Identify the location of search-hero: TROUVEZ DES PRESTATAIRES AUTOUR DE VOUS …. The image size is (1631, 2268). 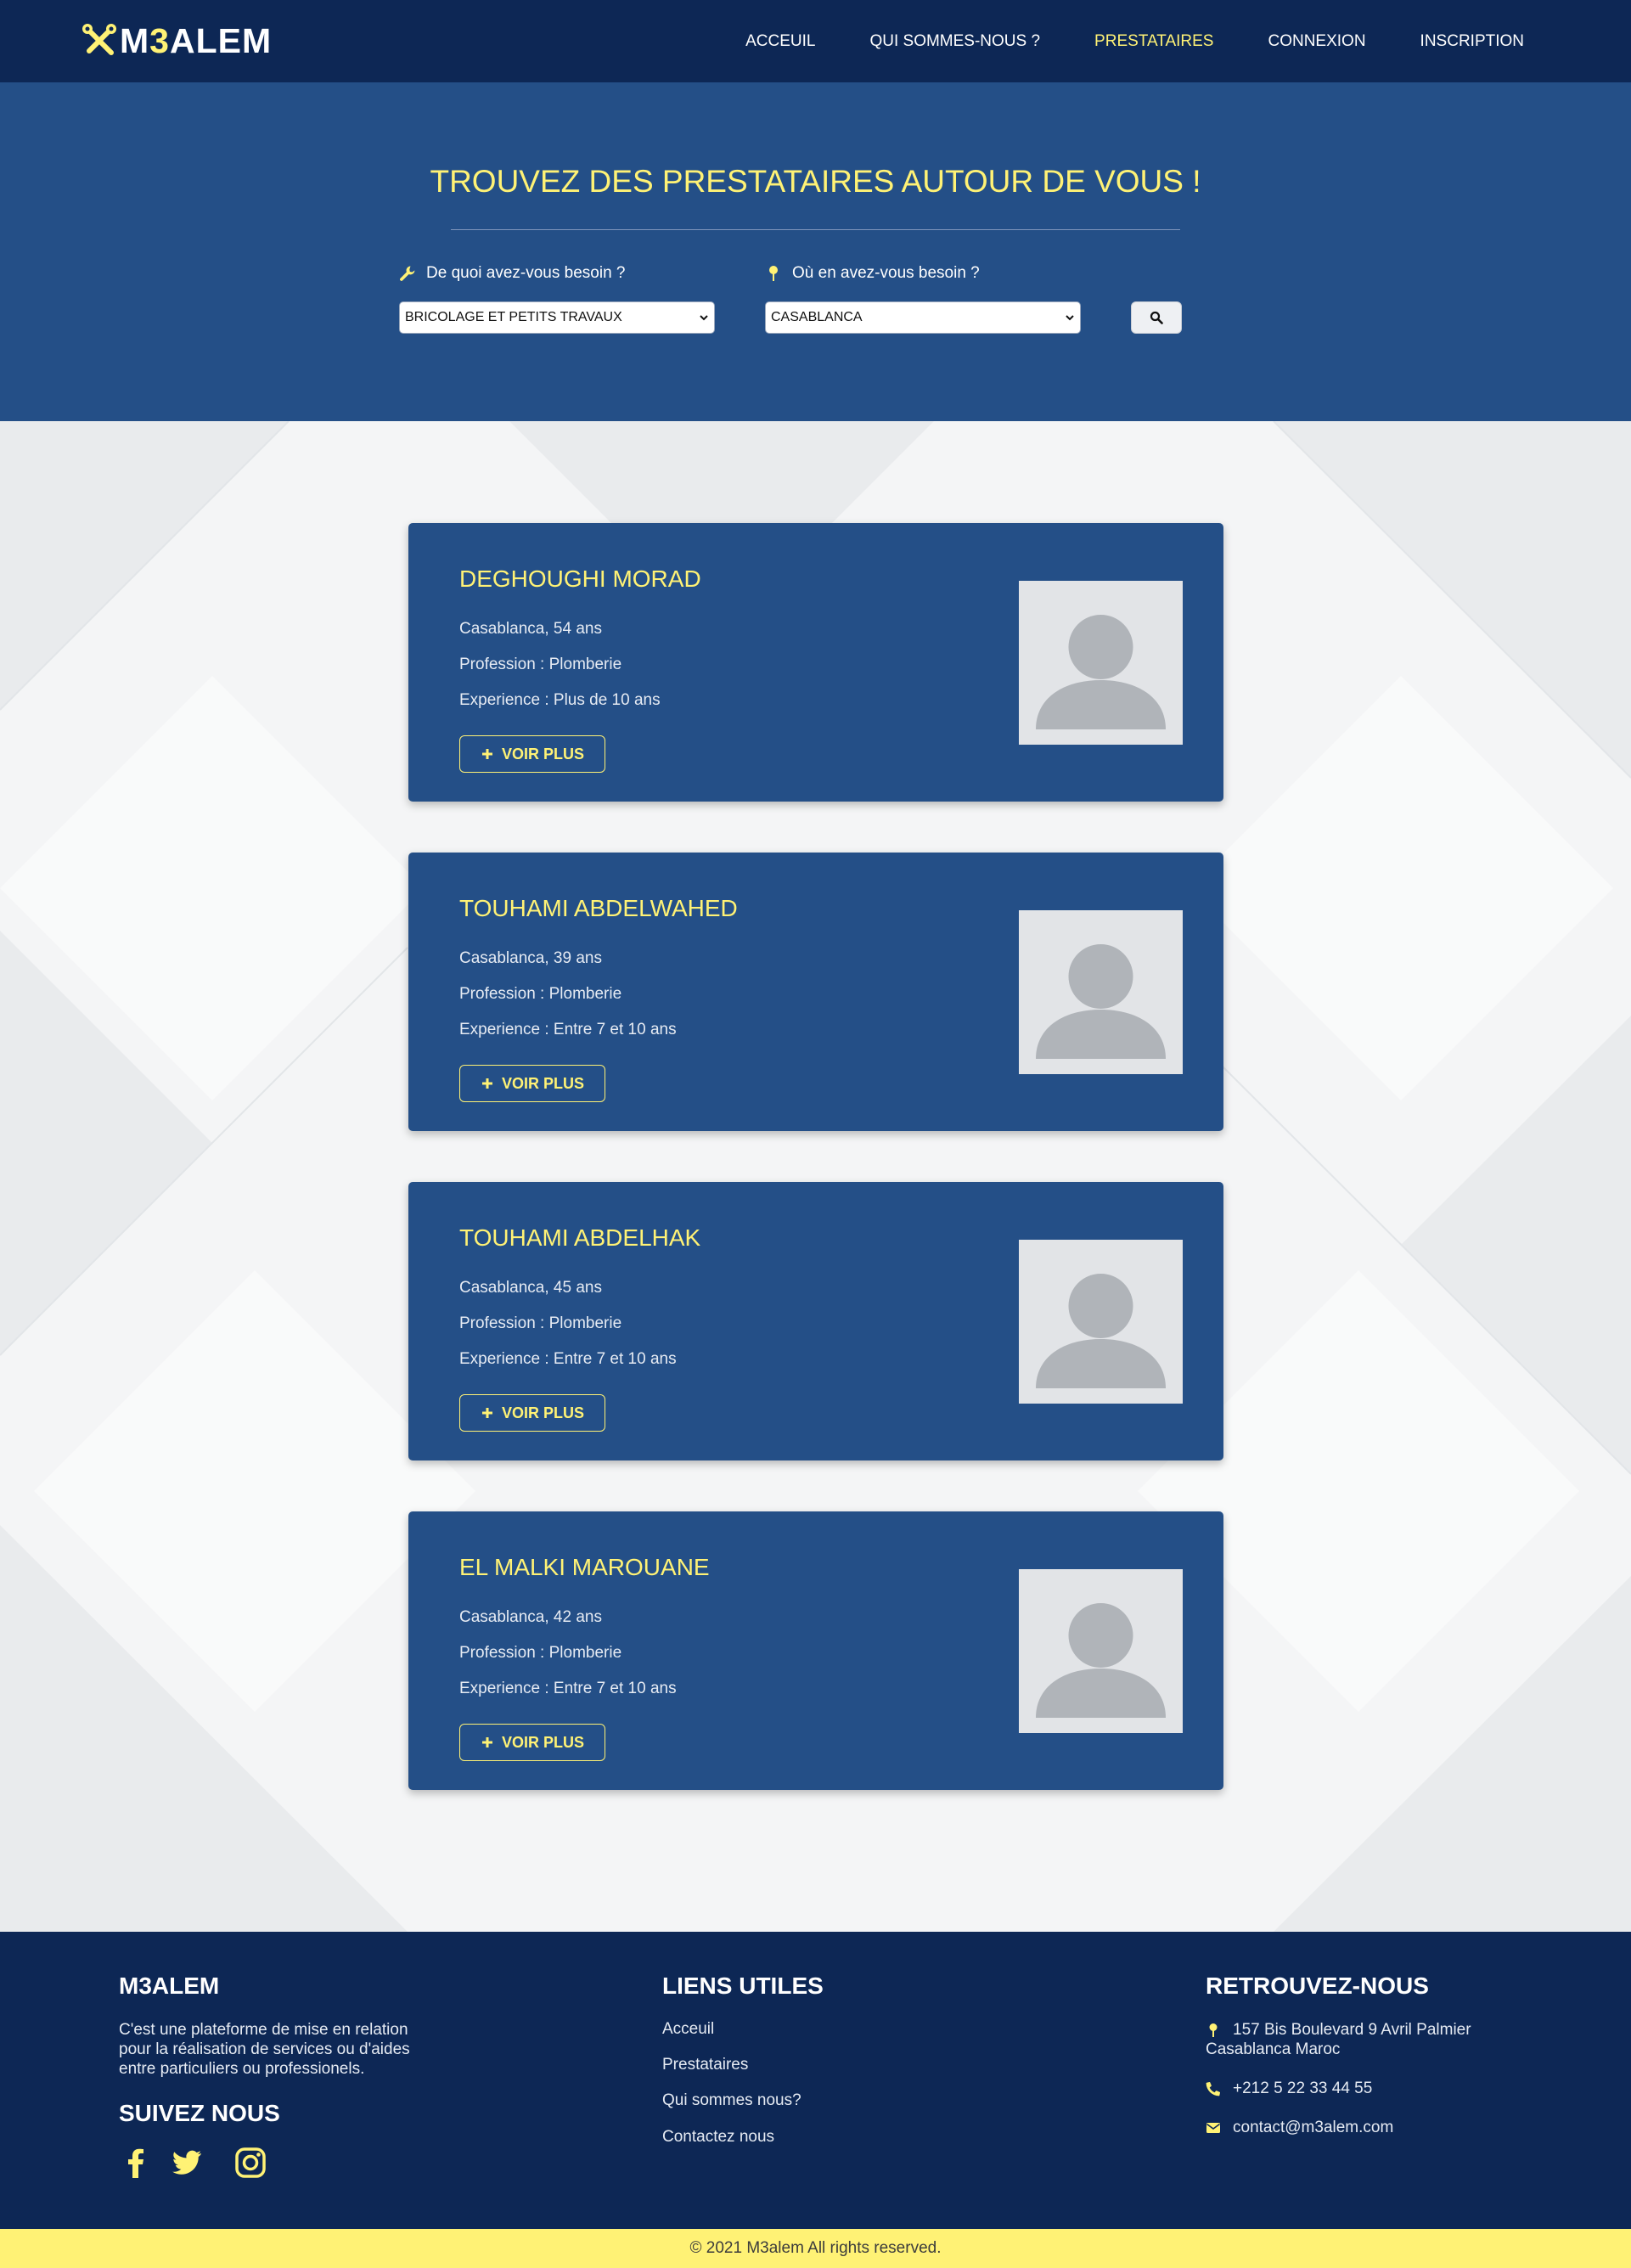
(815, 251).